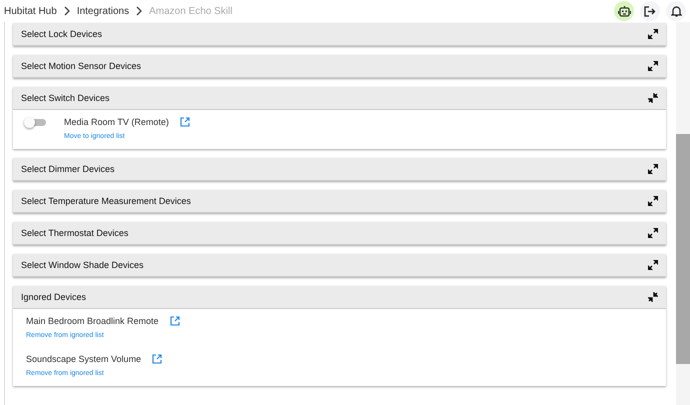  Describe the element at coordinates (84, 359) in the screenshot. I see `device-name: Soundscape System Volume` at that location.